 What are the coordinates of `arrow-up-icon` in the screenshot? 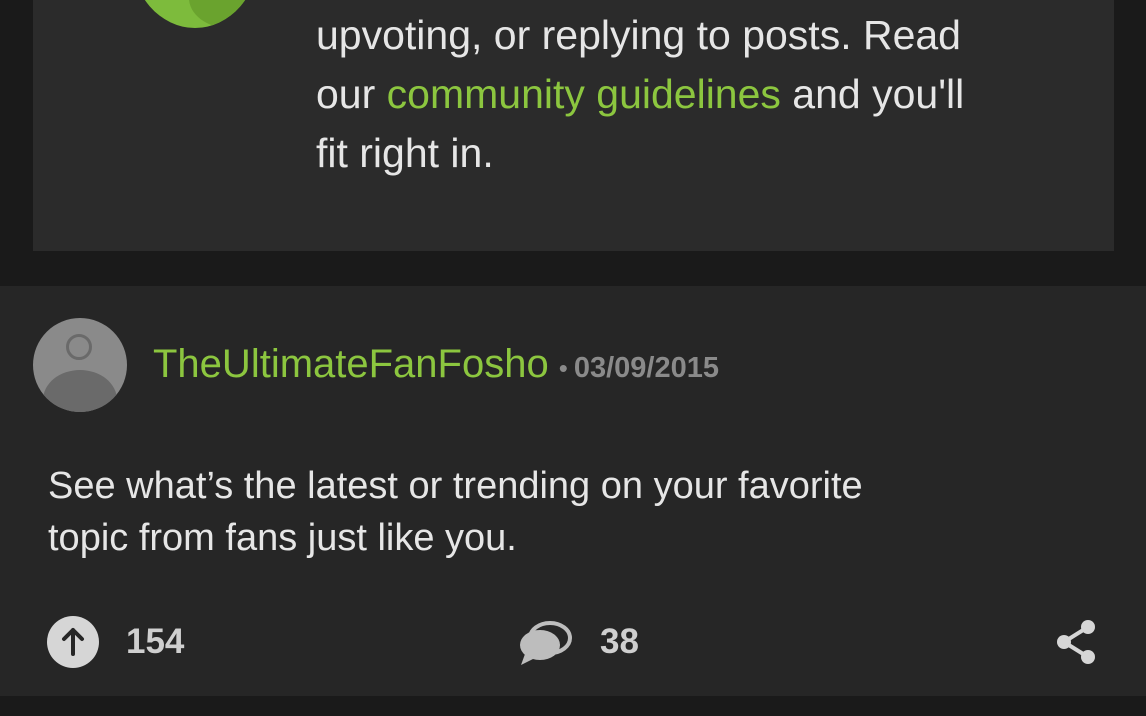 It's located at (73, 642).